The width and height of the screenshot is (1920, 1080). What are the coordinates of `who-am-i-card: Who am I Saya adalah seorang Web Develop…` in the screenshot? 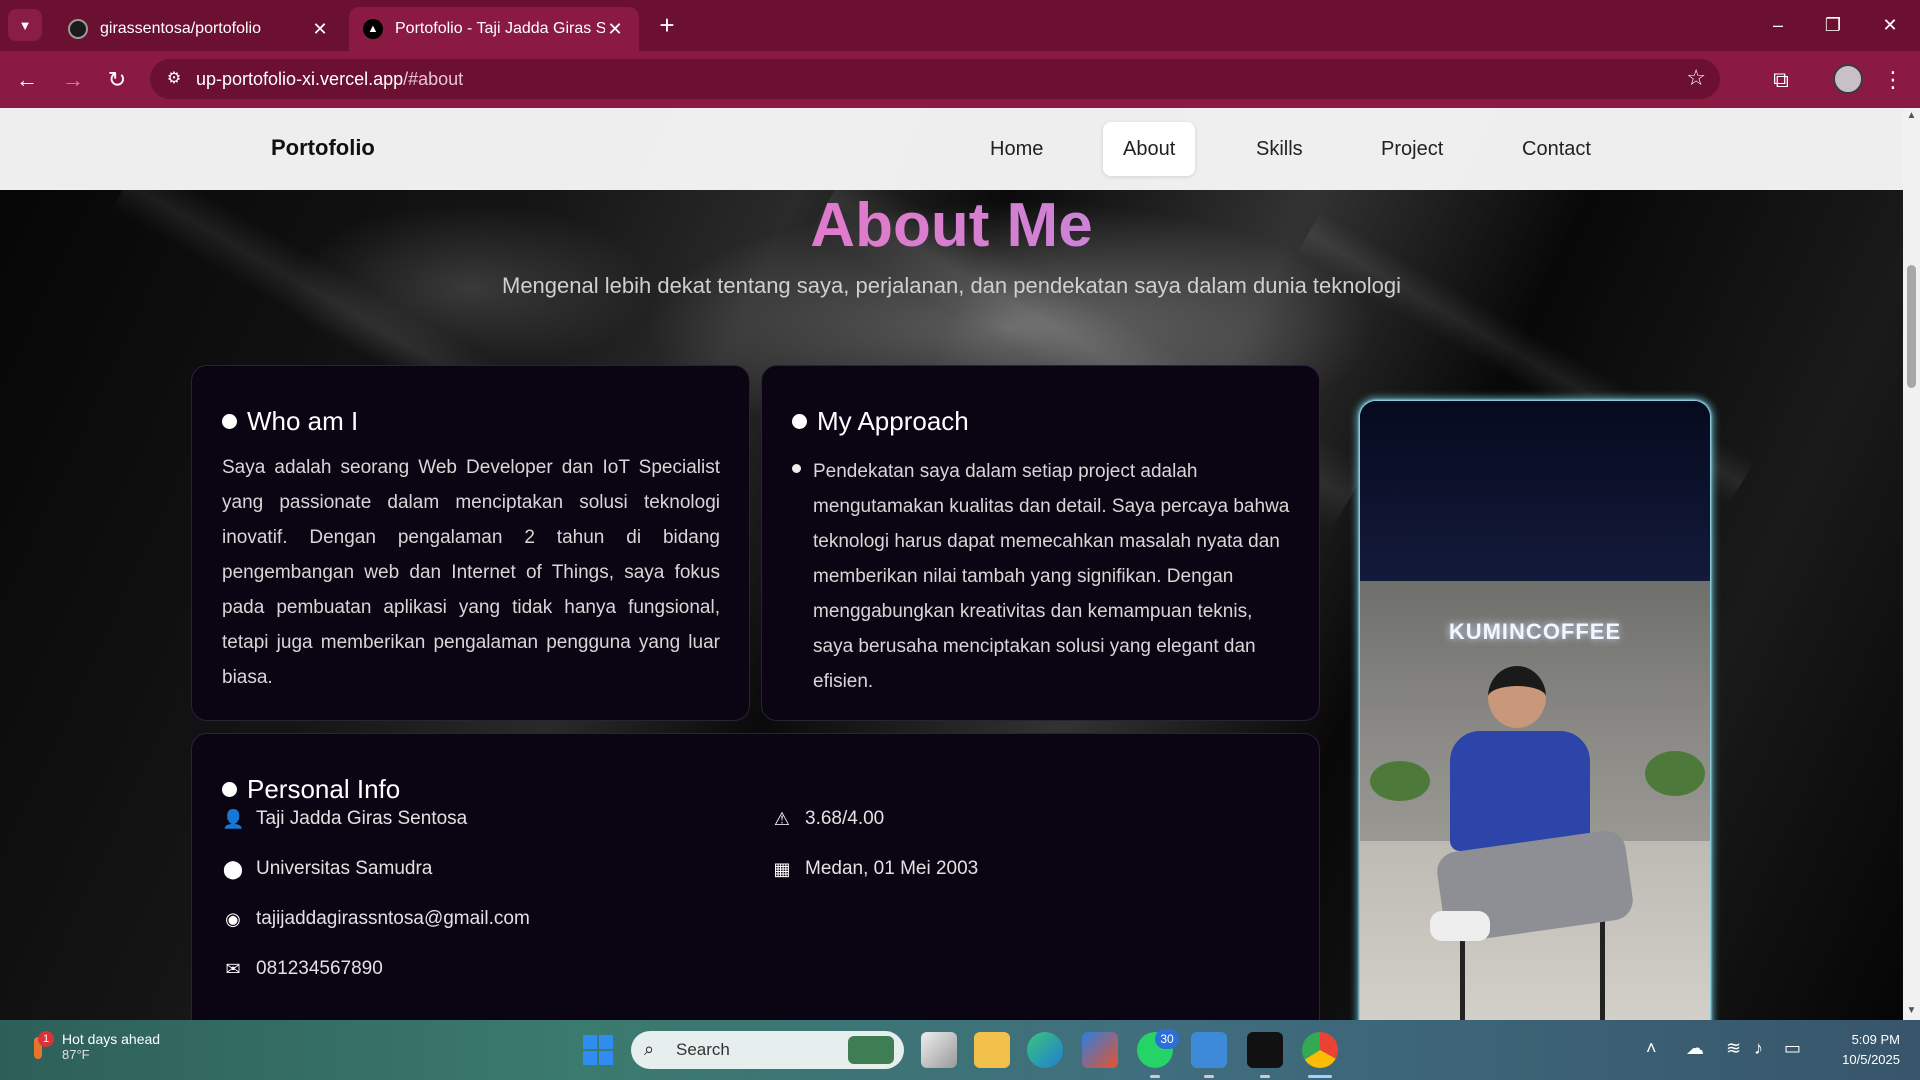 It's located at (470, 543).